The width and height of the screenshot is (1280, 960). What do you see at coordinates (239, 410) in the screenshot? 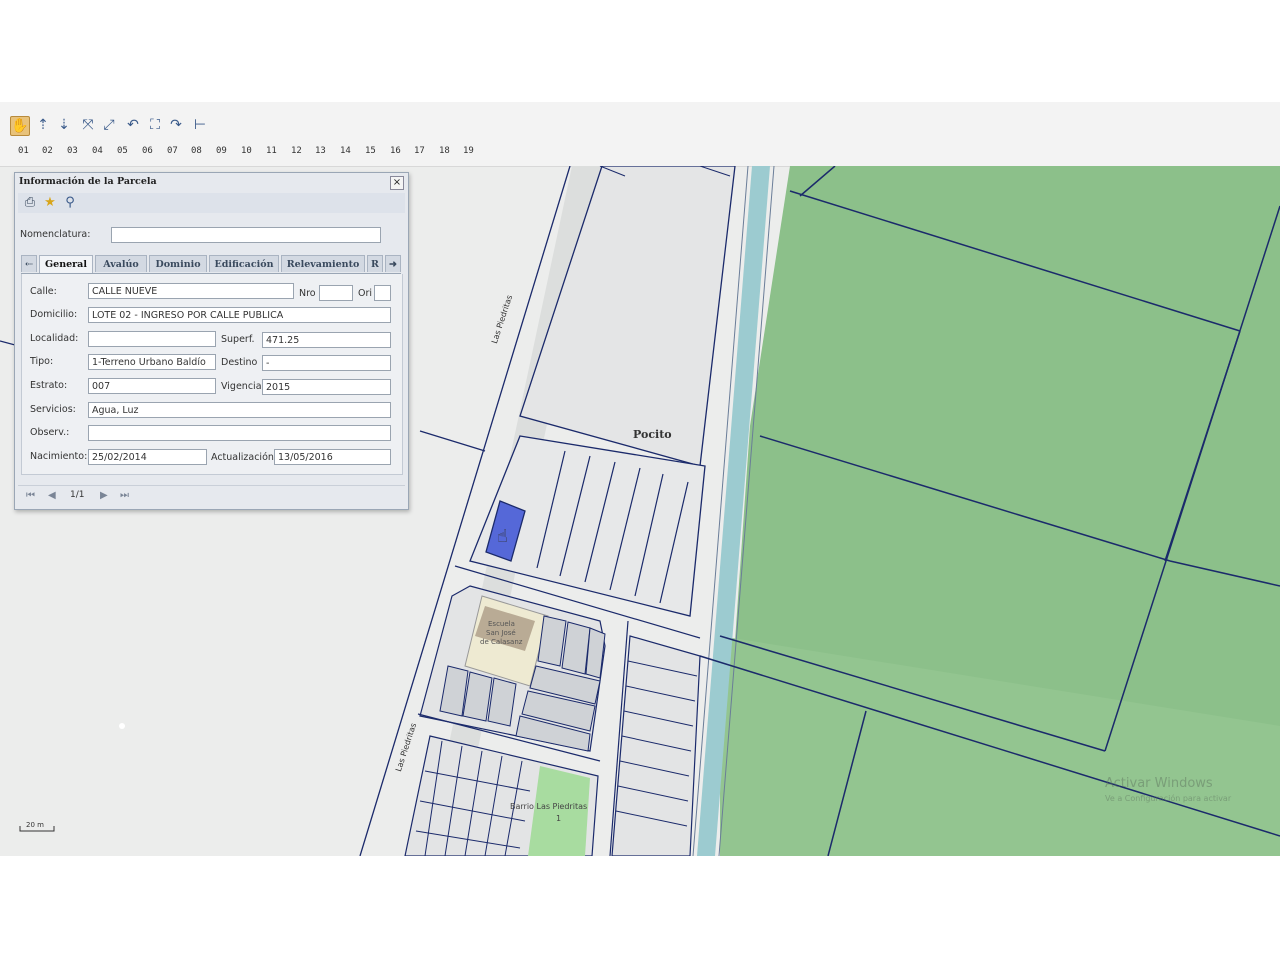
I see `servicios-field: Agua, Luz` at bounding box center [239, 410].